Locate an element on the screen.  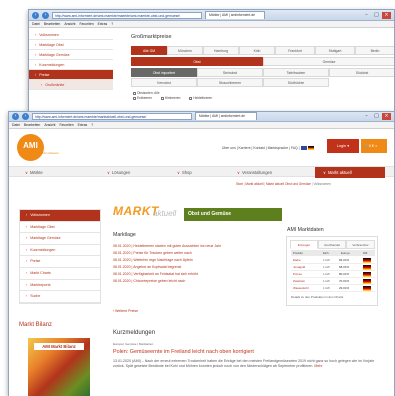
checkbox-heidelbeeren: Heidelbeeren is located at coordinates (200, 98).